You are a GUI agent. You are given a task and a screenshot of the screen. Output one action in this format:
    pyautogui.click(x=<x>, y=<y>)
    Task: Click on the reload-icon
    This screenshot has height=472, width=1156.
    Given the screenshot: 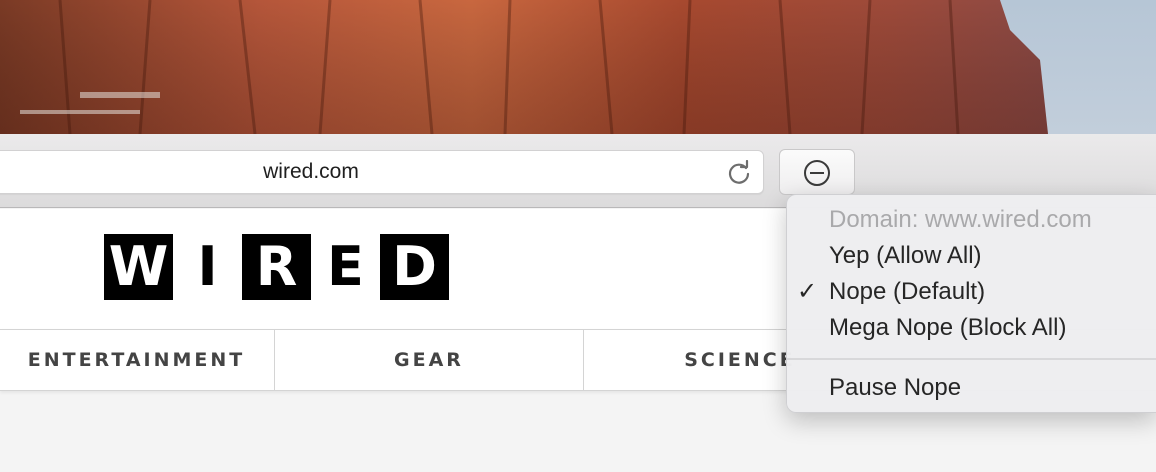 What is the action you would take?
    pyautogui.click(x=739, y=173)
    